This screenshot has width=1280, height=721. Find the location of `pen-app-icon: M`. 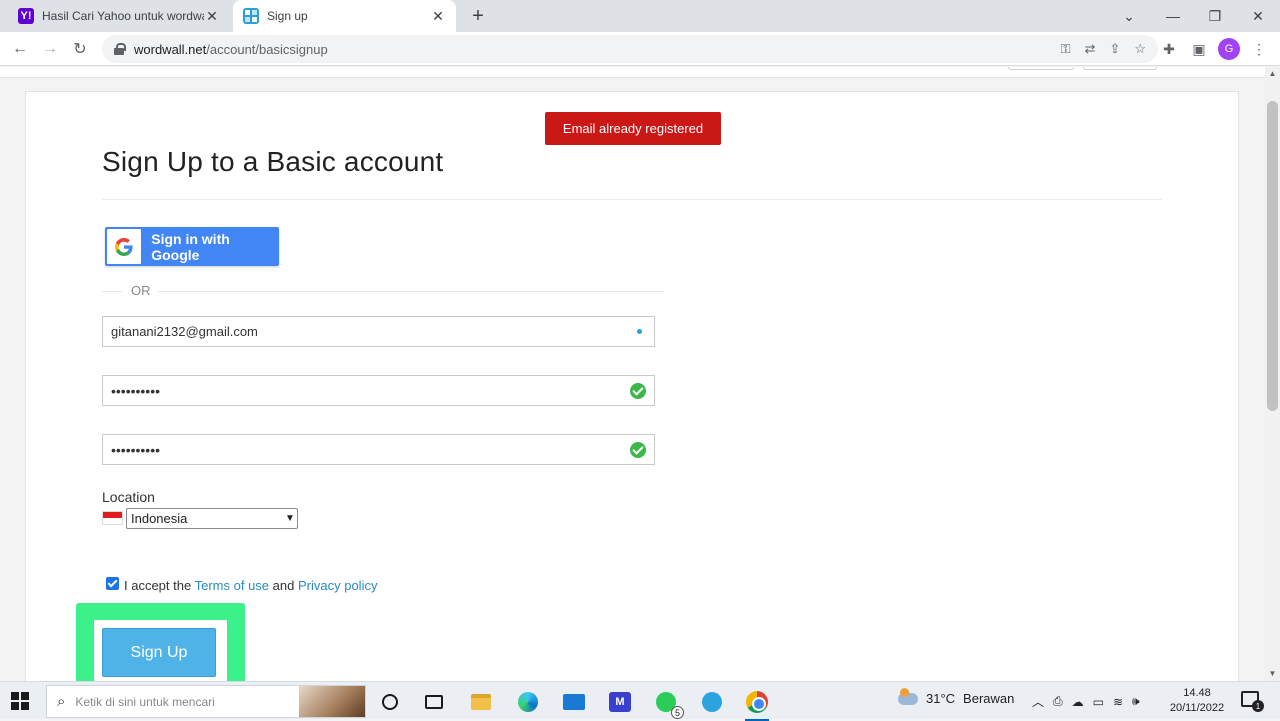

pen-app-icon: M is located at coordinates (620, 702).